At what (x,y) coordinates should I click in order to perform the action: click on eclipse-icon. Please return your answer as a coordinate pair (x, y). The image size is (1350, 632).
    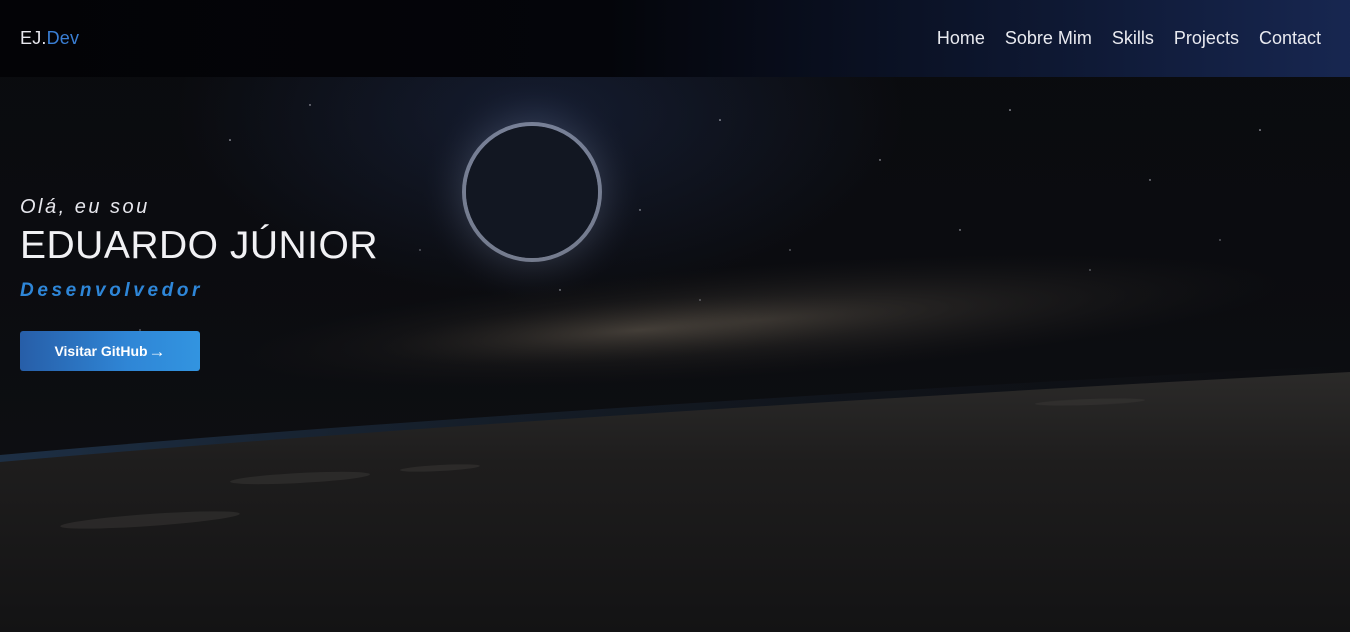
    Looking at the image, I should click on (532, 192).